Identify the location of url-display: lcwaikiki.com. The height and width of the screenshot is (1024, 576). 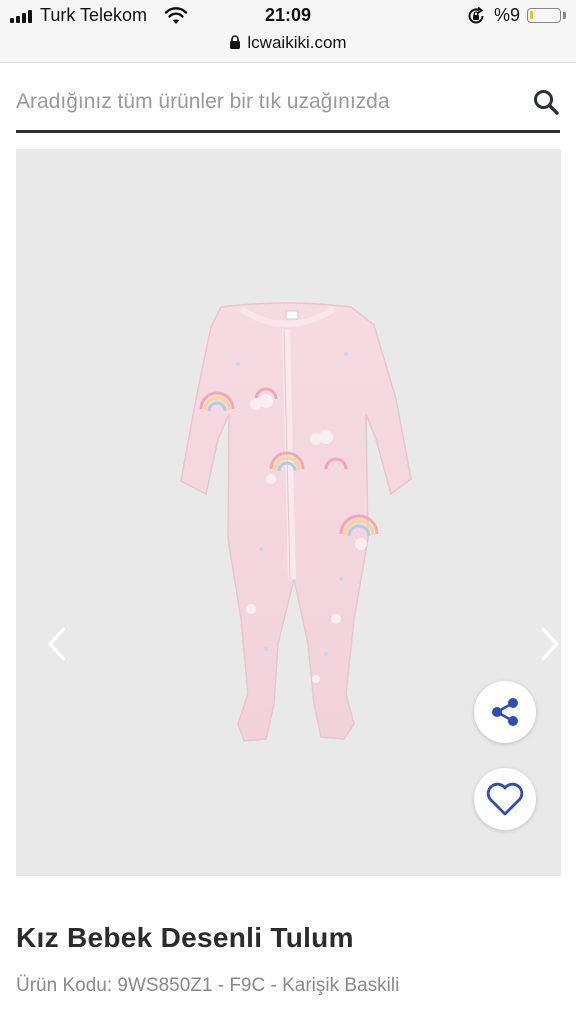
(288, 43).